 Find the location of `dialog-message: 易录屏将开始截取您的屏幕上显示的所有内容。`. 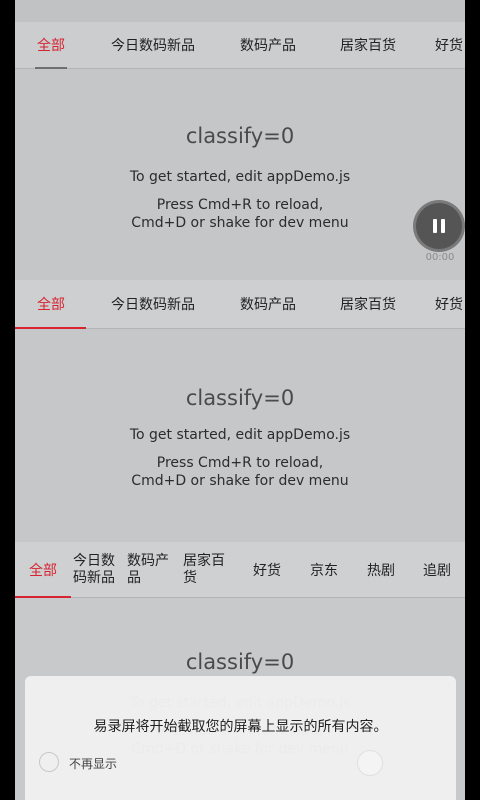

dialog-message: 易录屏将开始截取您的屏幕上显示的所有内容。 is located at coordinates (240, 727).